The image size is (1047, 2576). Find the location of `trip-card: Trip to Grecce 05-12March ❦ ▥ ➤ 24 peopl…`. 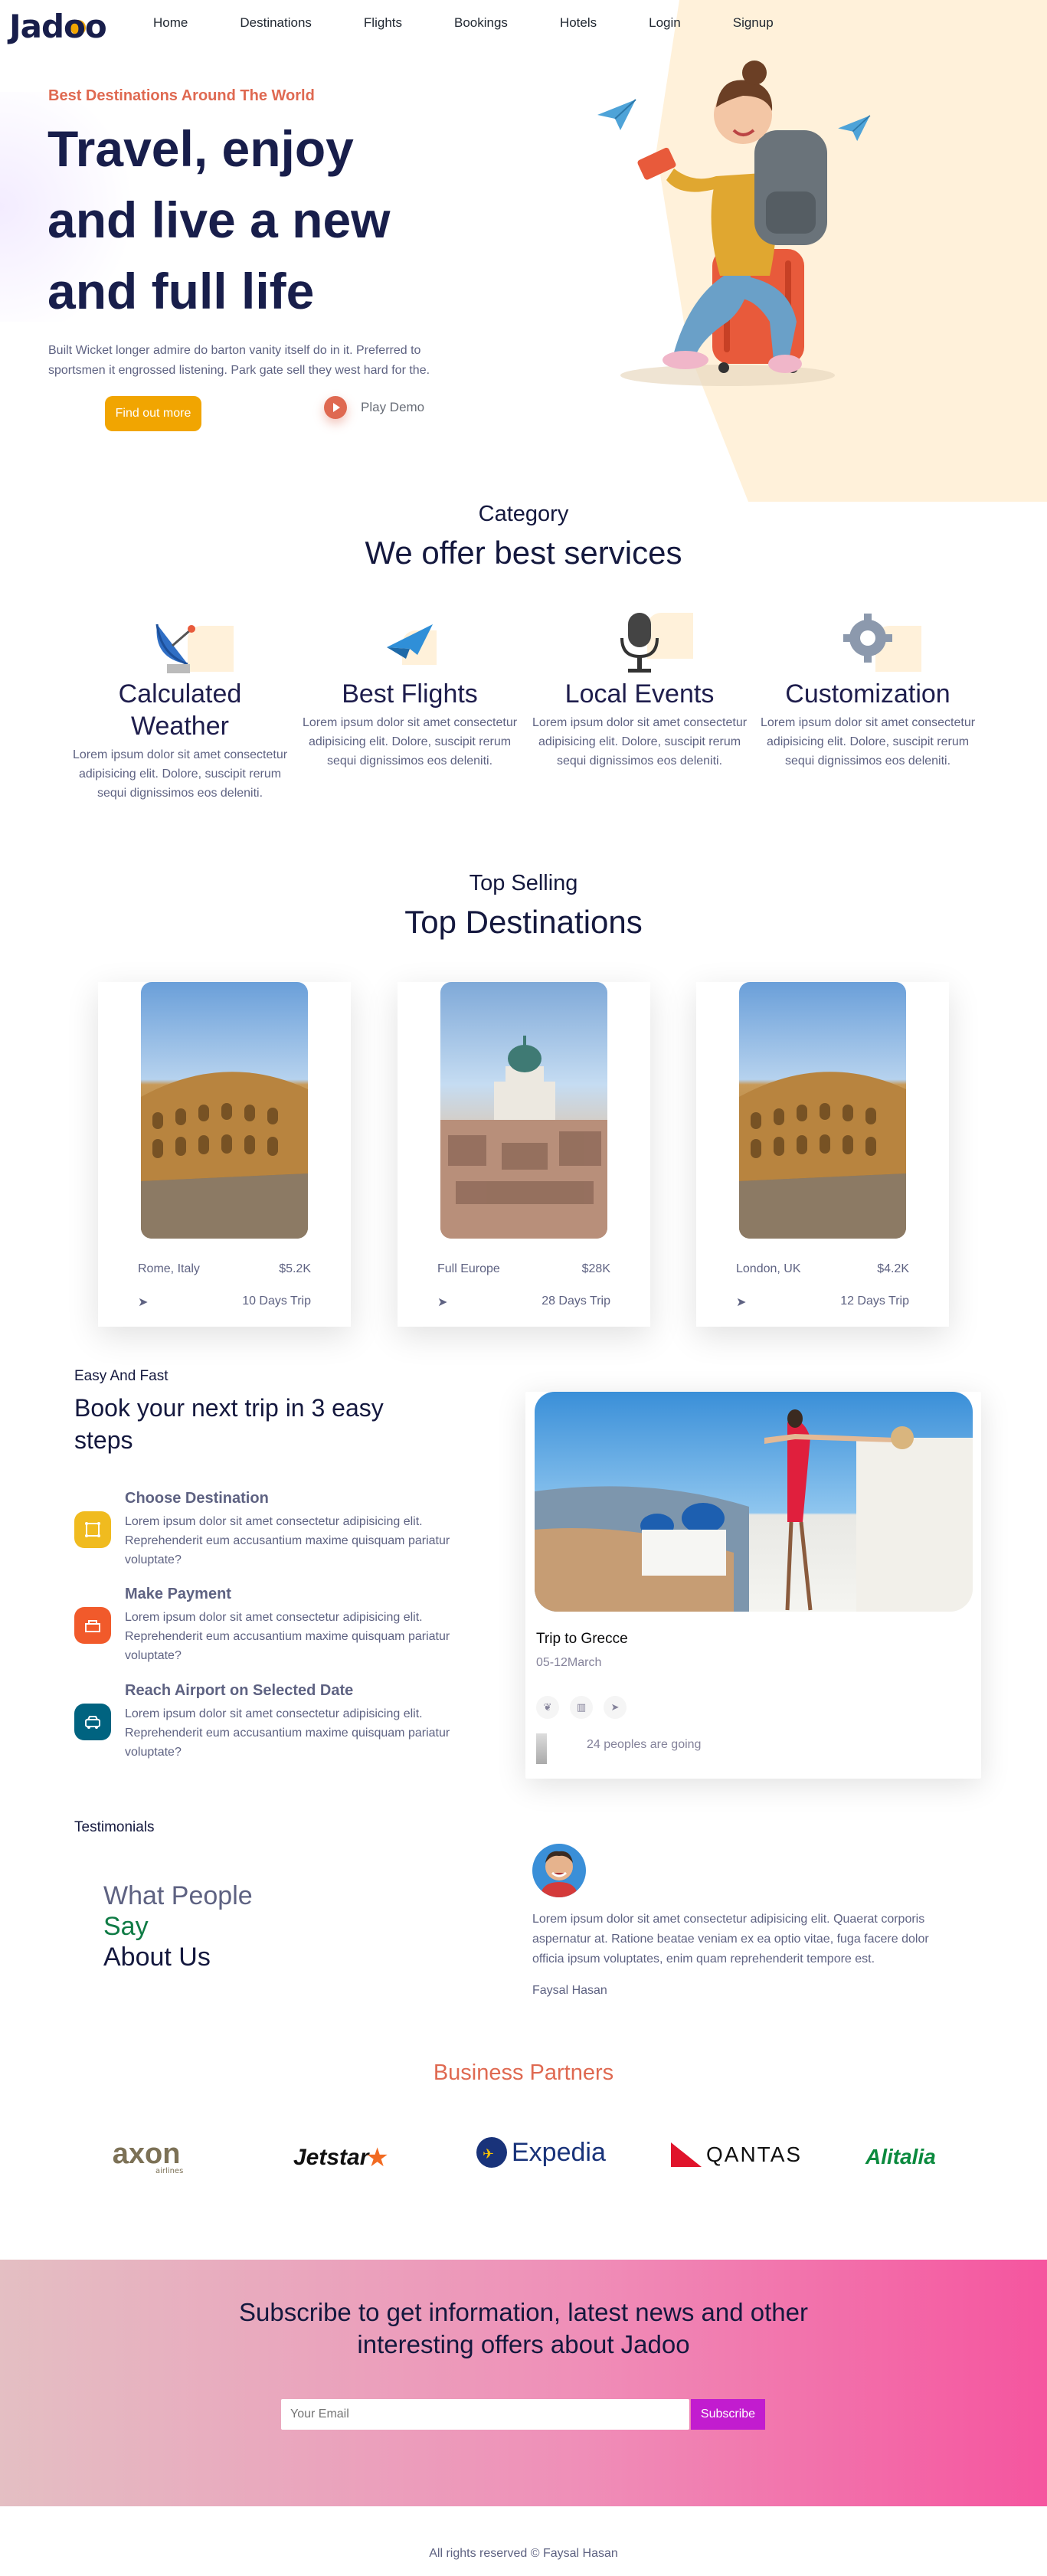

trip-card: Trip to Grecce 05-12March ❦ ▥ ➤ 24 peopl… is located at coordinates (753, 1585).